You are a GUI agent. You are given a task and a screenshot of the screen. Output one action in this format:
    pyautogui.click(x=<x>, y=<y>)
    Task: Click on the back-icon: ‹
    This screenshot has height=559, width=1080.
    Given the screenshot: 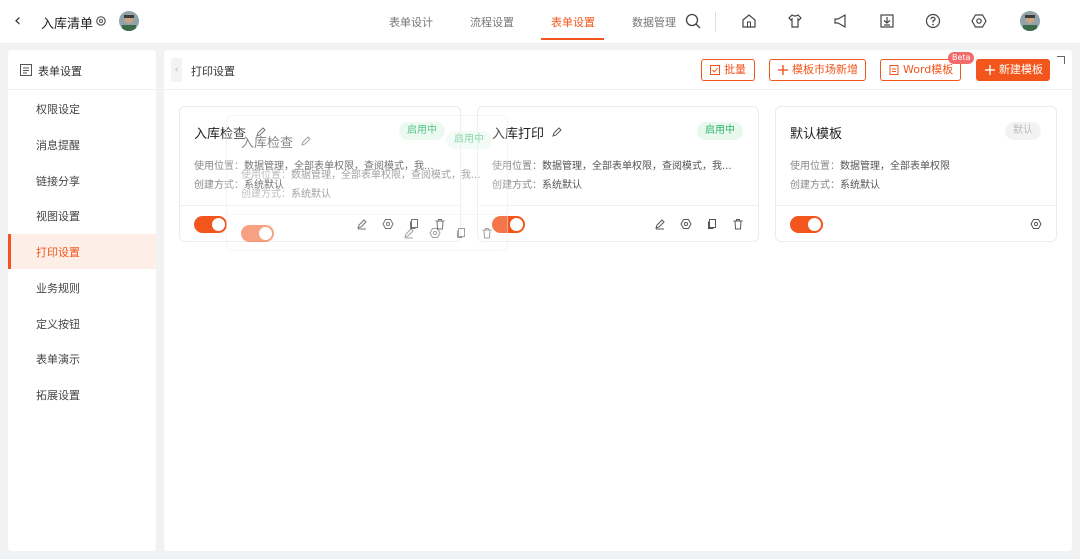 What is the action you would take?
    pyautogui.click(x=22, y=21)
    